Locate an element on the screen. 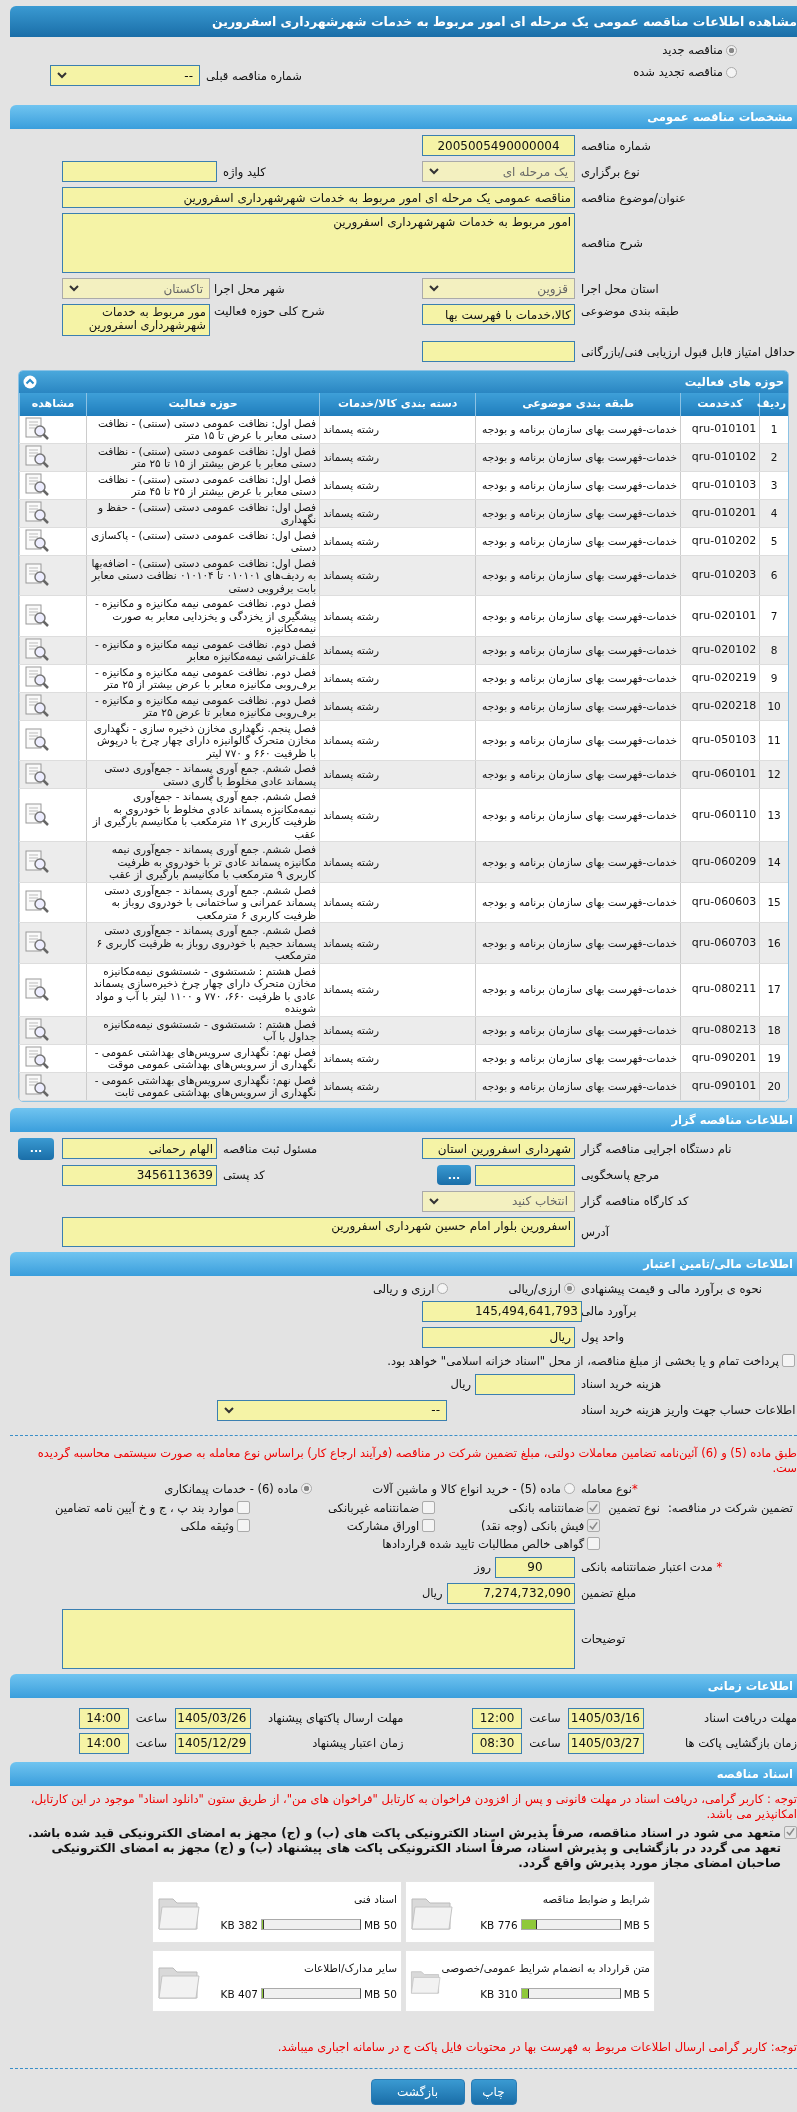 This screenshot has width=797, height=2112. section-header: اطلاعات مالی/تامین اعتبار is located at coordinates (403, 1263).